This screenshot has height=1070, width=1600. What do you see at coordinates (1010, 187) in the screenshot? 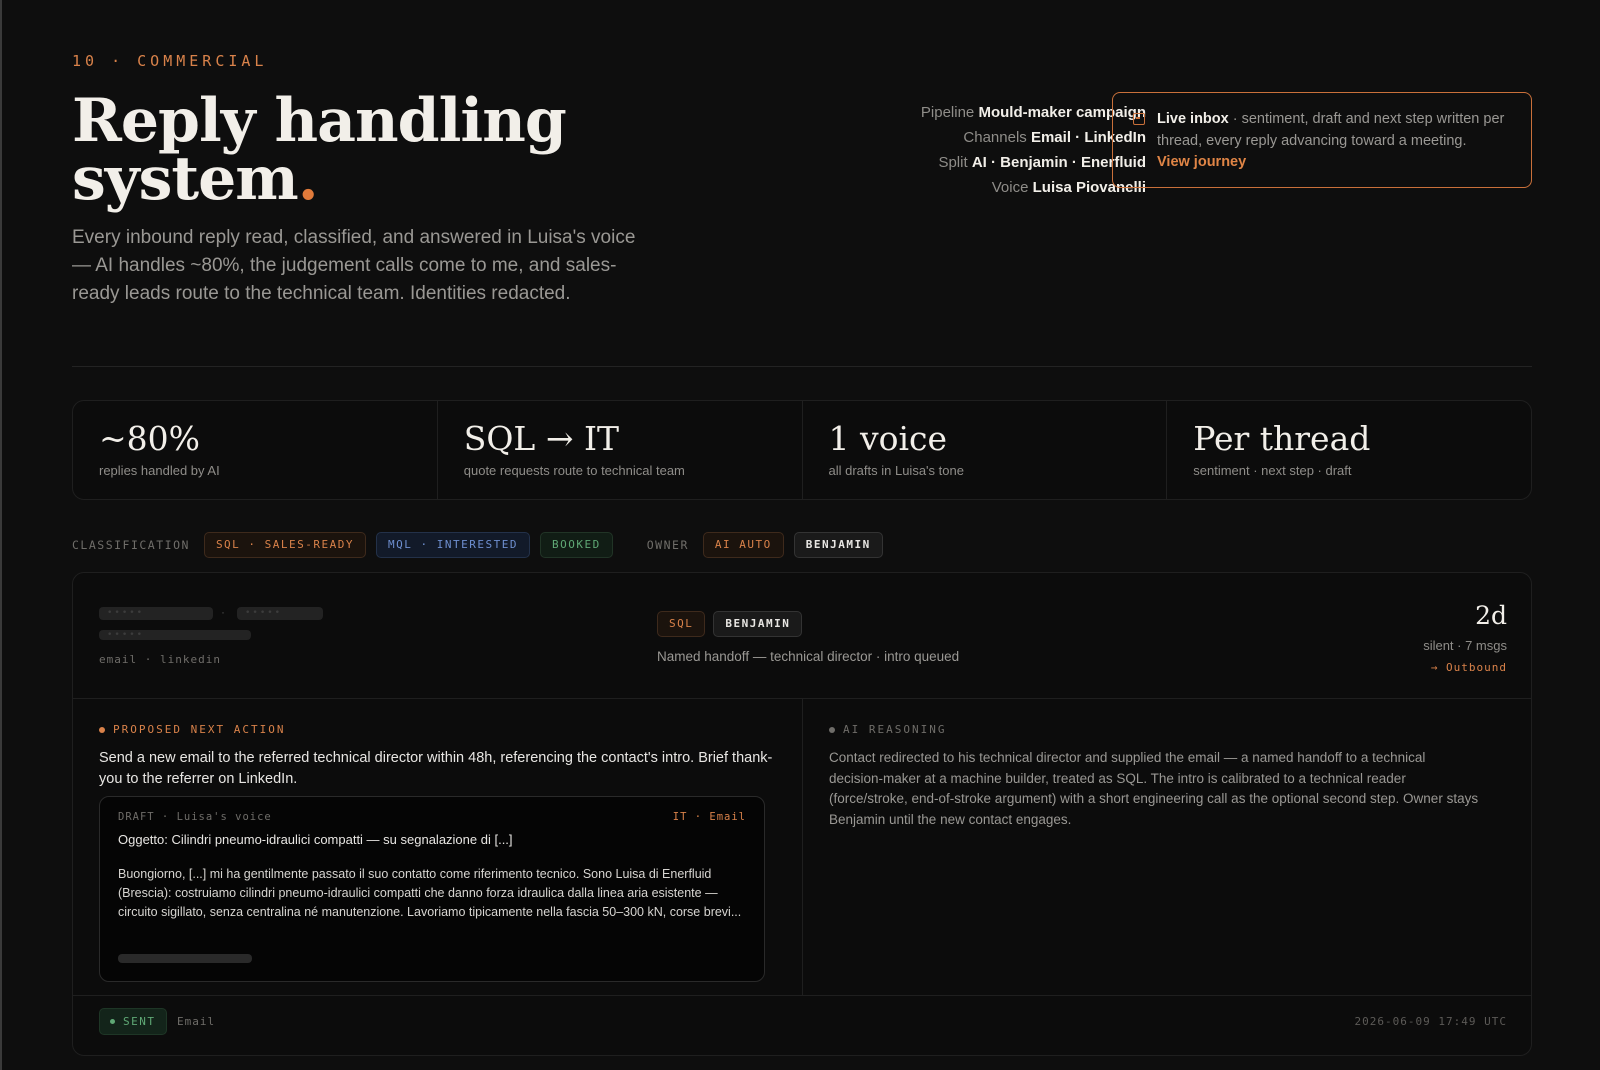
I see `meta-voice-label: Voice` at bounding box center [1010, 187].